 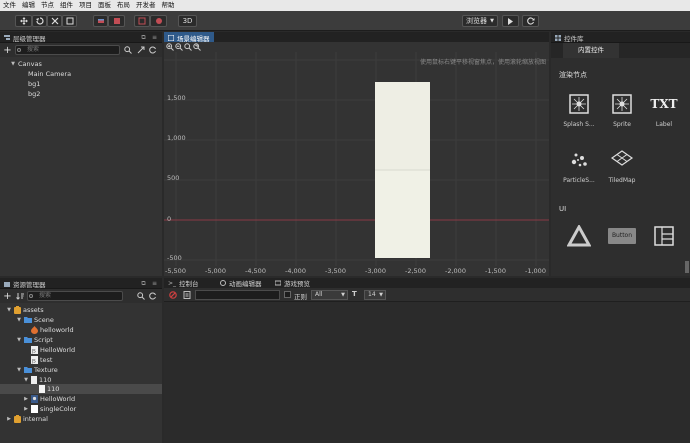 I want to click on hierarchy-search-input: 搜索, so click(x=67, y=50).